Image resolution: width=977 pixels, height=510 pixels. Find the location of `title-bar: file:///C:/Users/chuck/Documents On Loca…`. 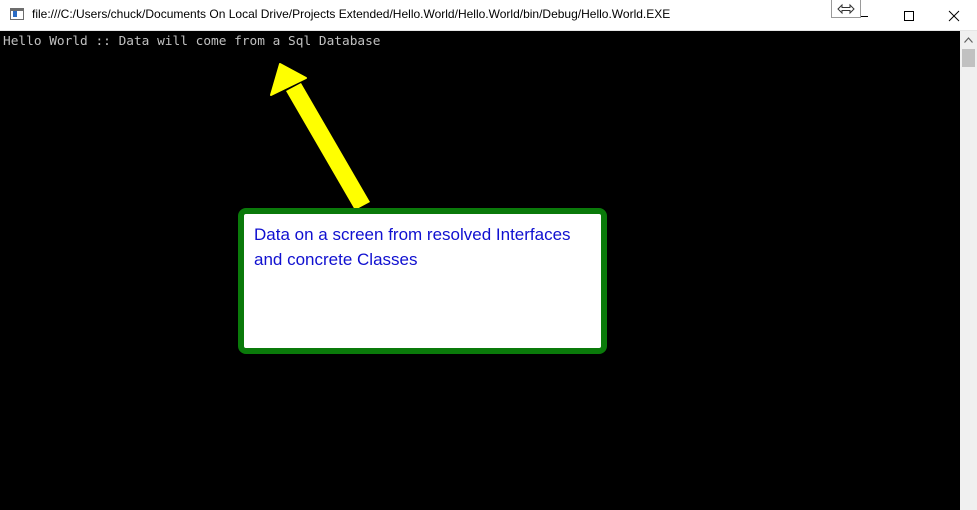

title-bar: file:///C:/Users/chuck/Documents On Loca… is located at coordinates (488, 15).